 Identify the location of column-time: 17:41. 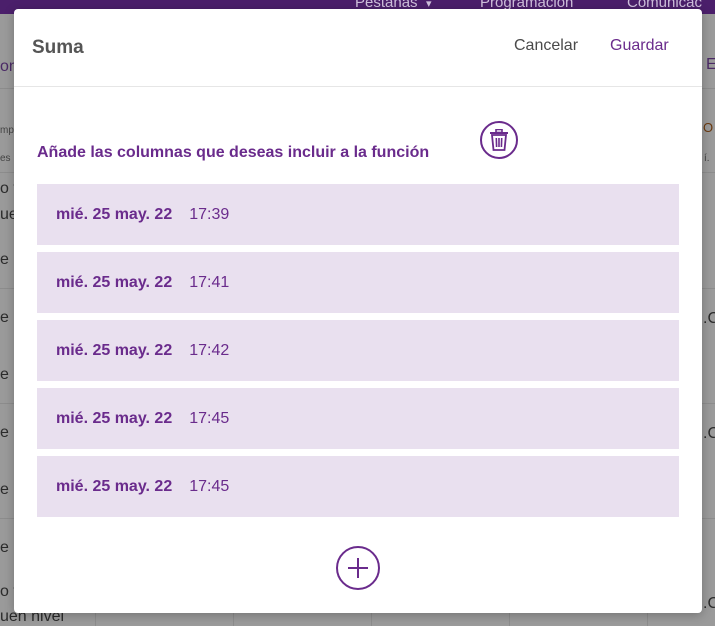
(209, 282).